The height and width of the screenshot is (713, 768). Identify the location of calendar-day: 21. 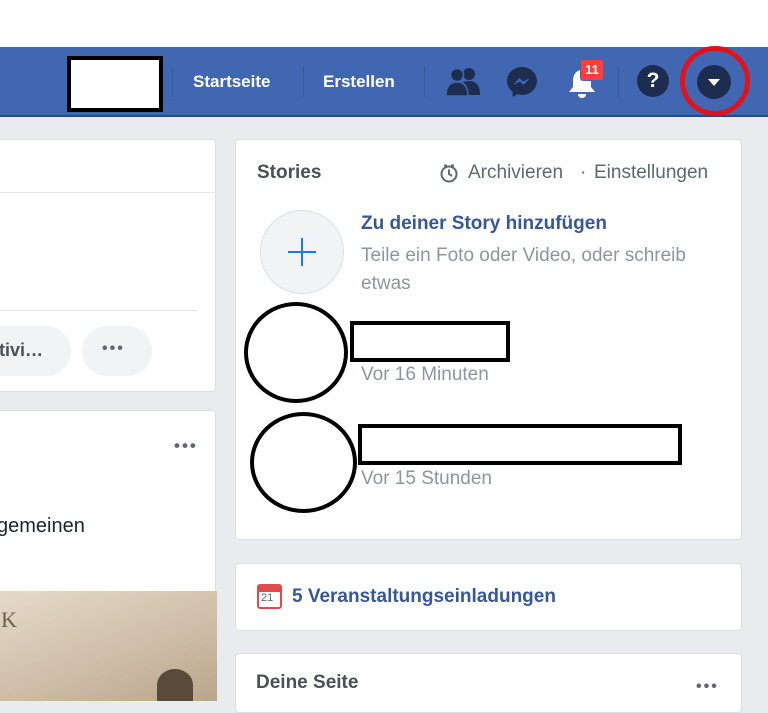
(267, 598).